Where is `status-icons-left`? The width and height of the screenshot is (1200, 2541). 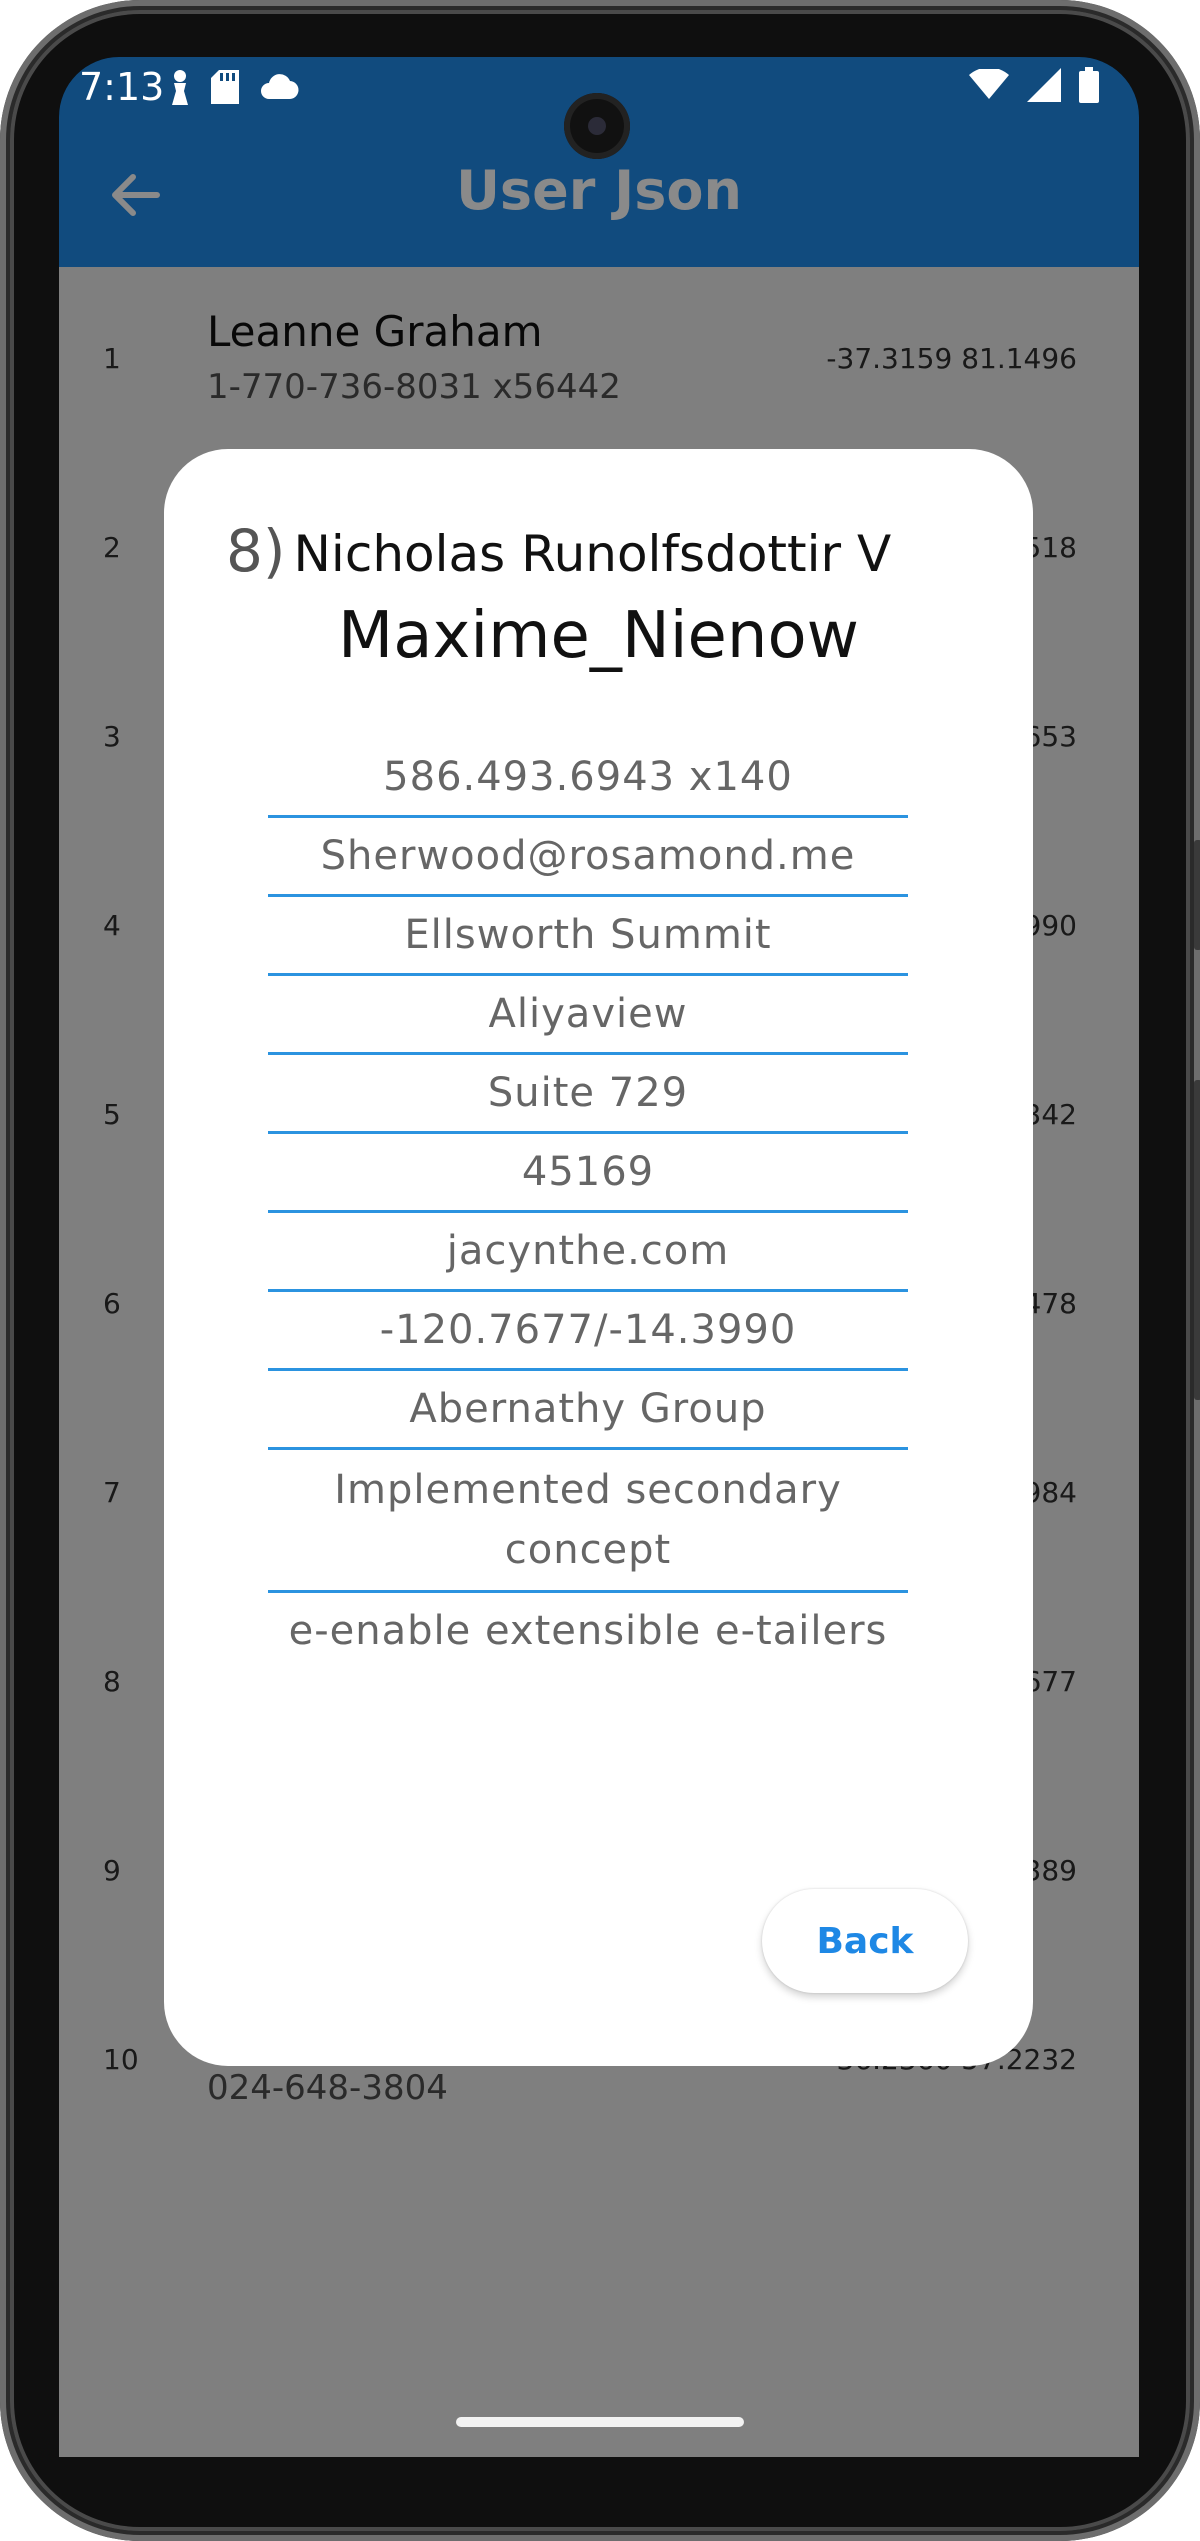 status-icons-left is located at coordinates (234, 87).